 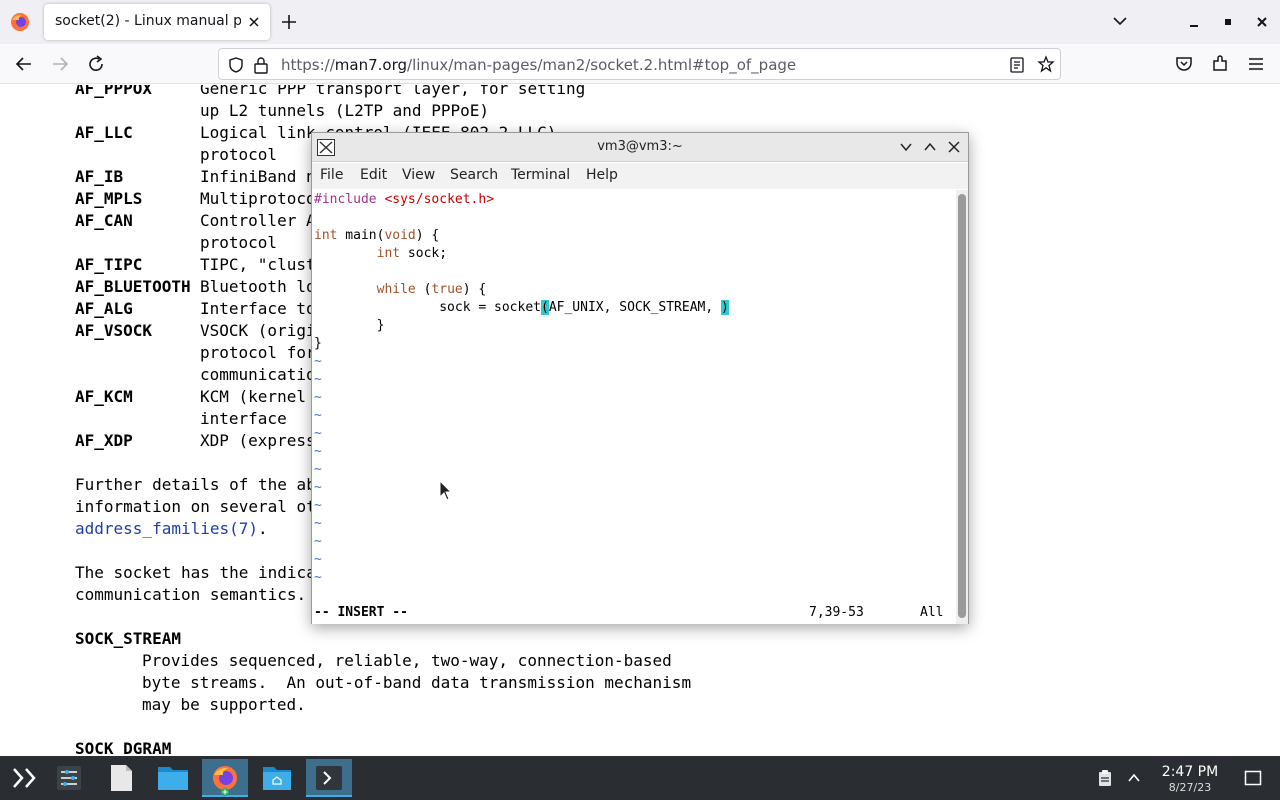 I want to click on address-family-name: AF_IB, so click(x=99, y=176).